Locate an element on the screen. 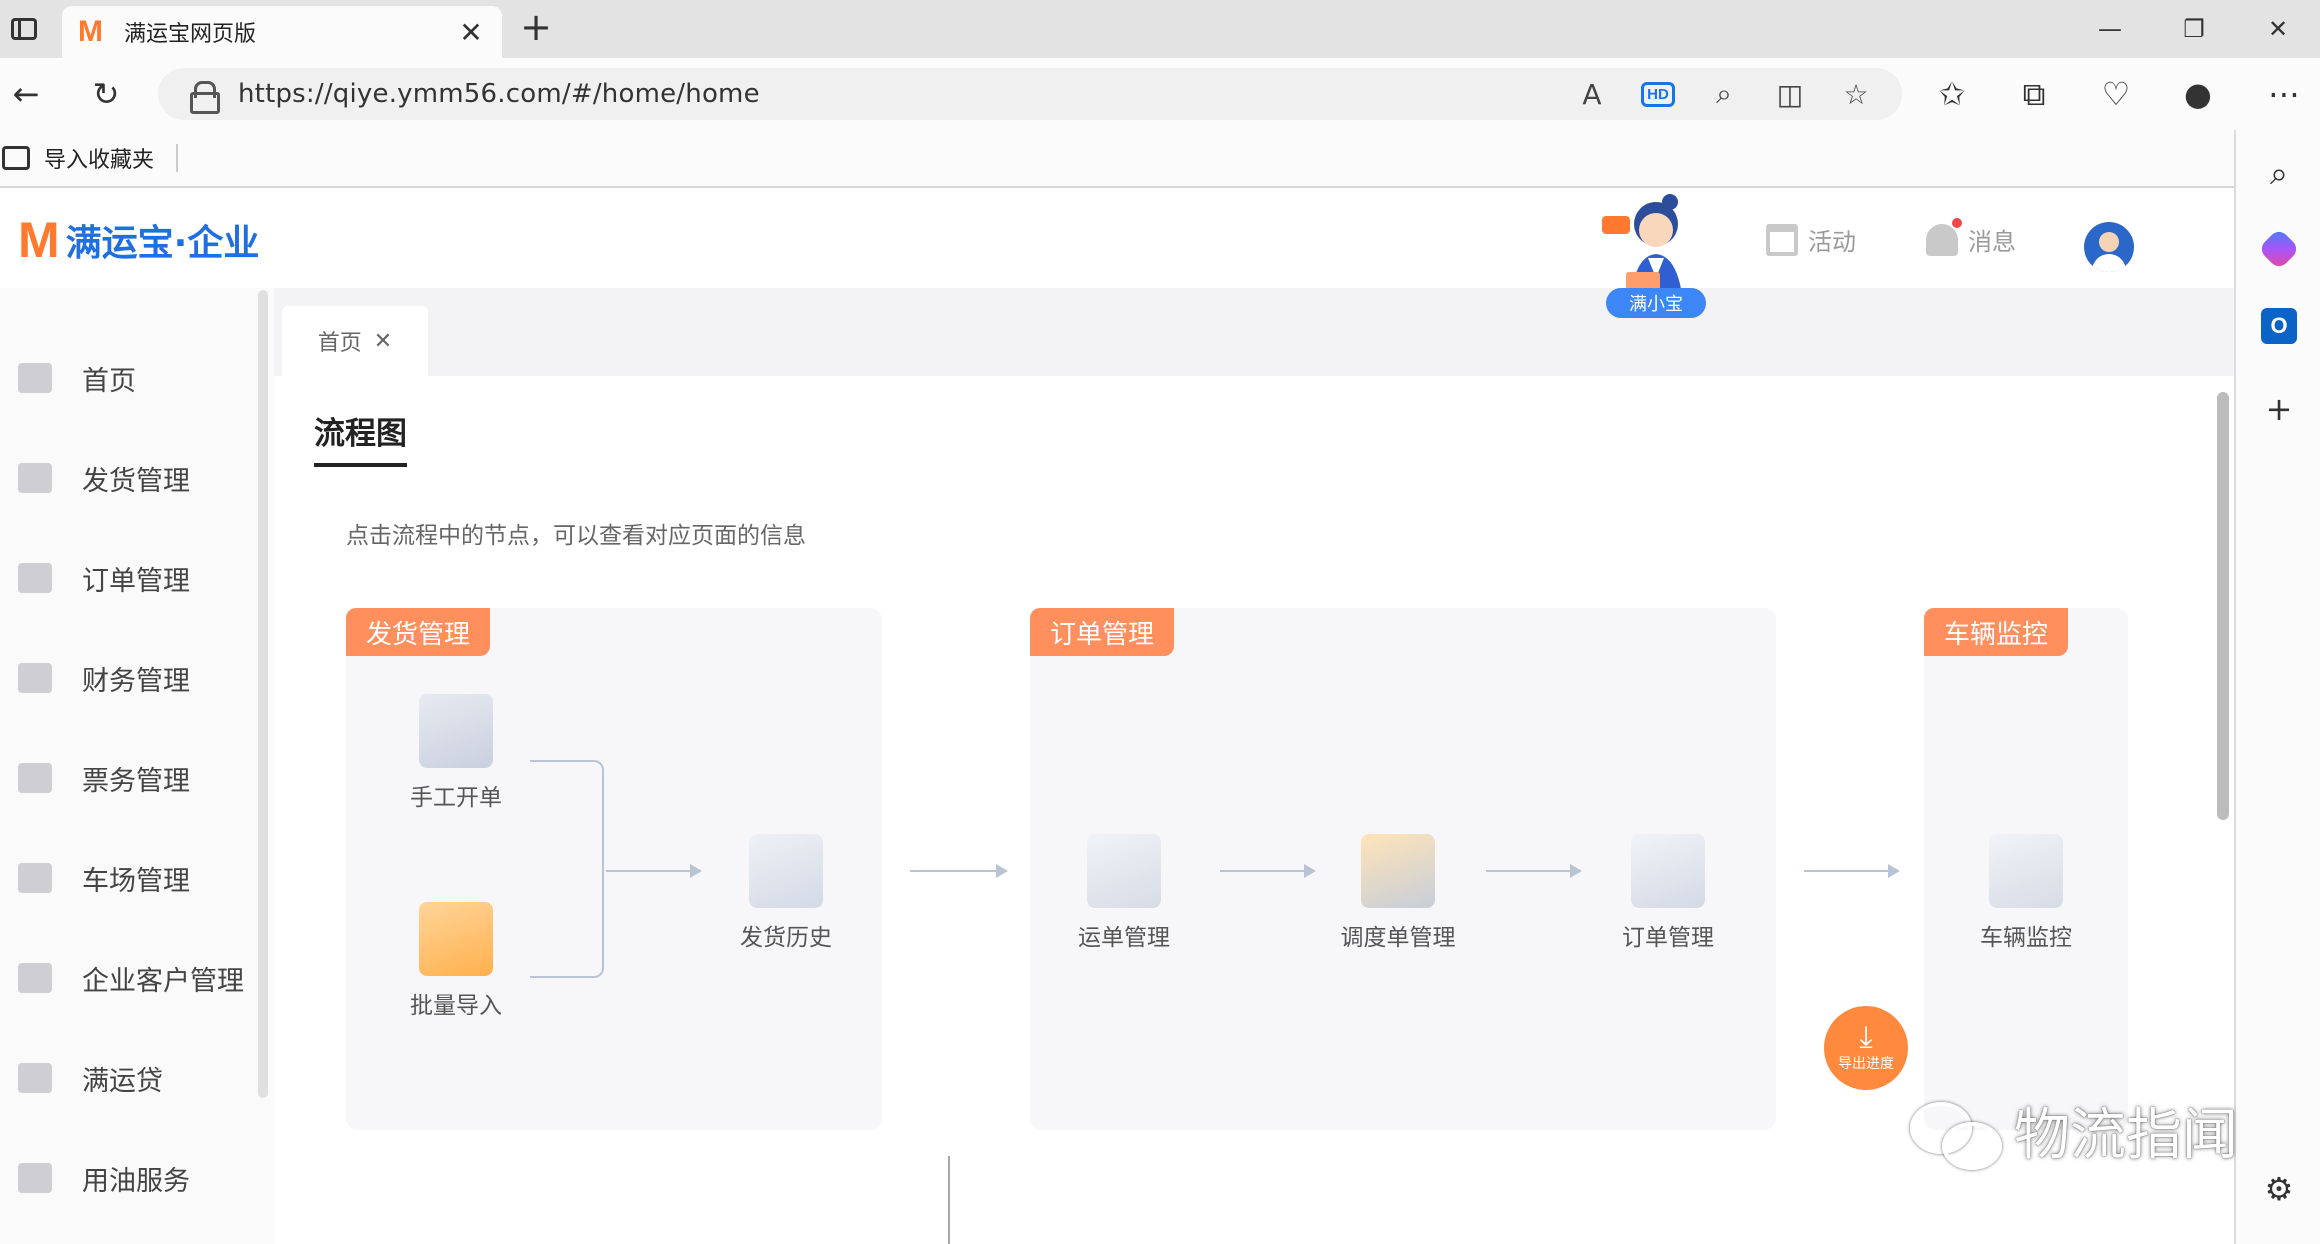 This screenshot has height=1244, width=2320. restore-icon: ❐ is located at coordinates (2194, 29).